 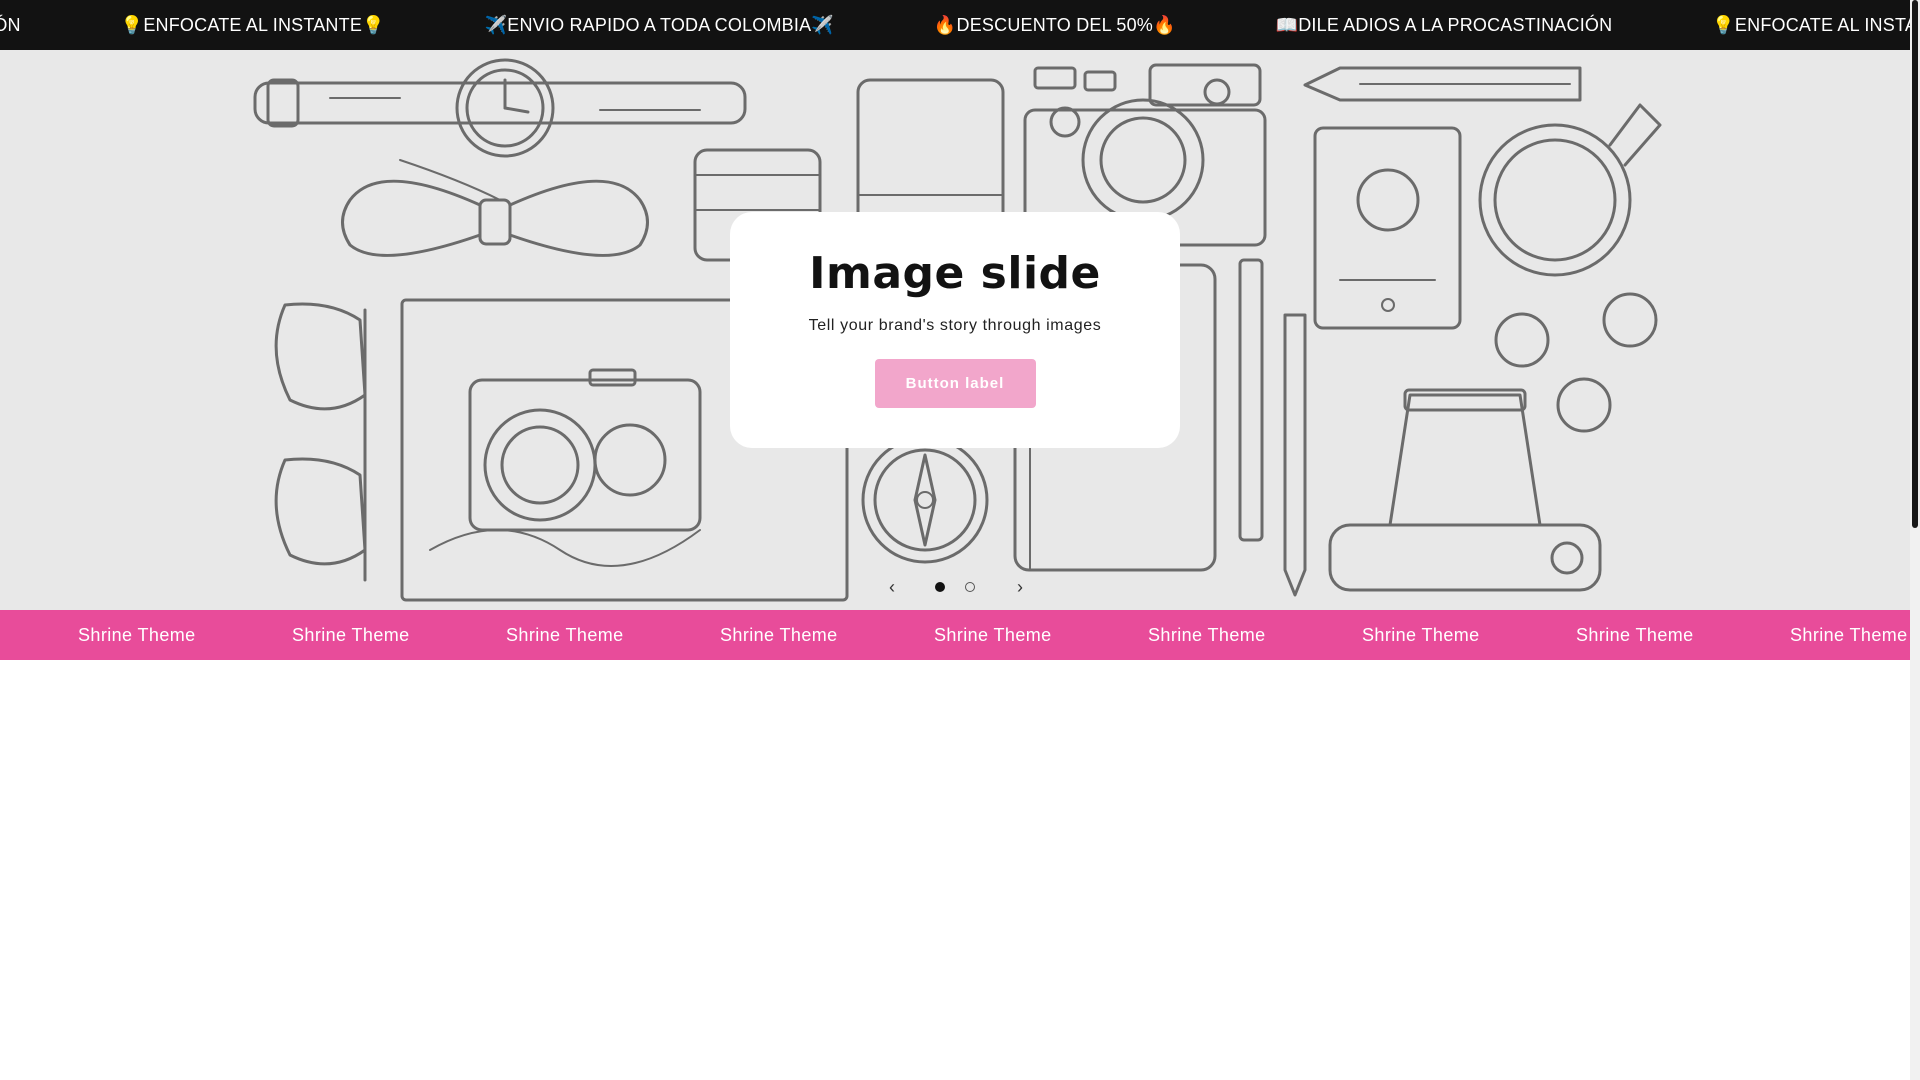 I want to click on page-scrollbar, so click(x=1915, y=540).